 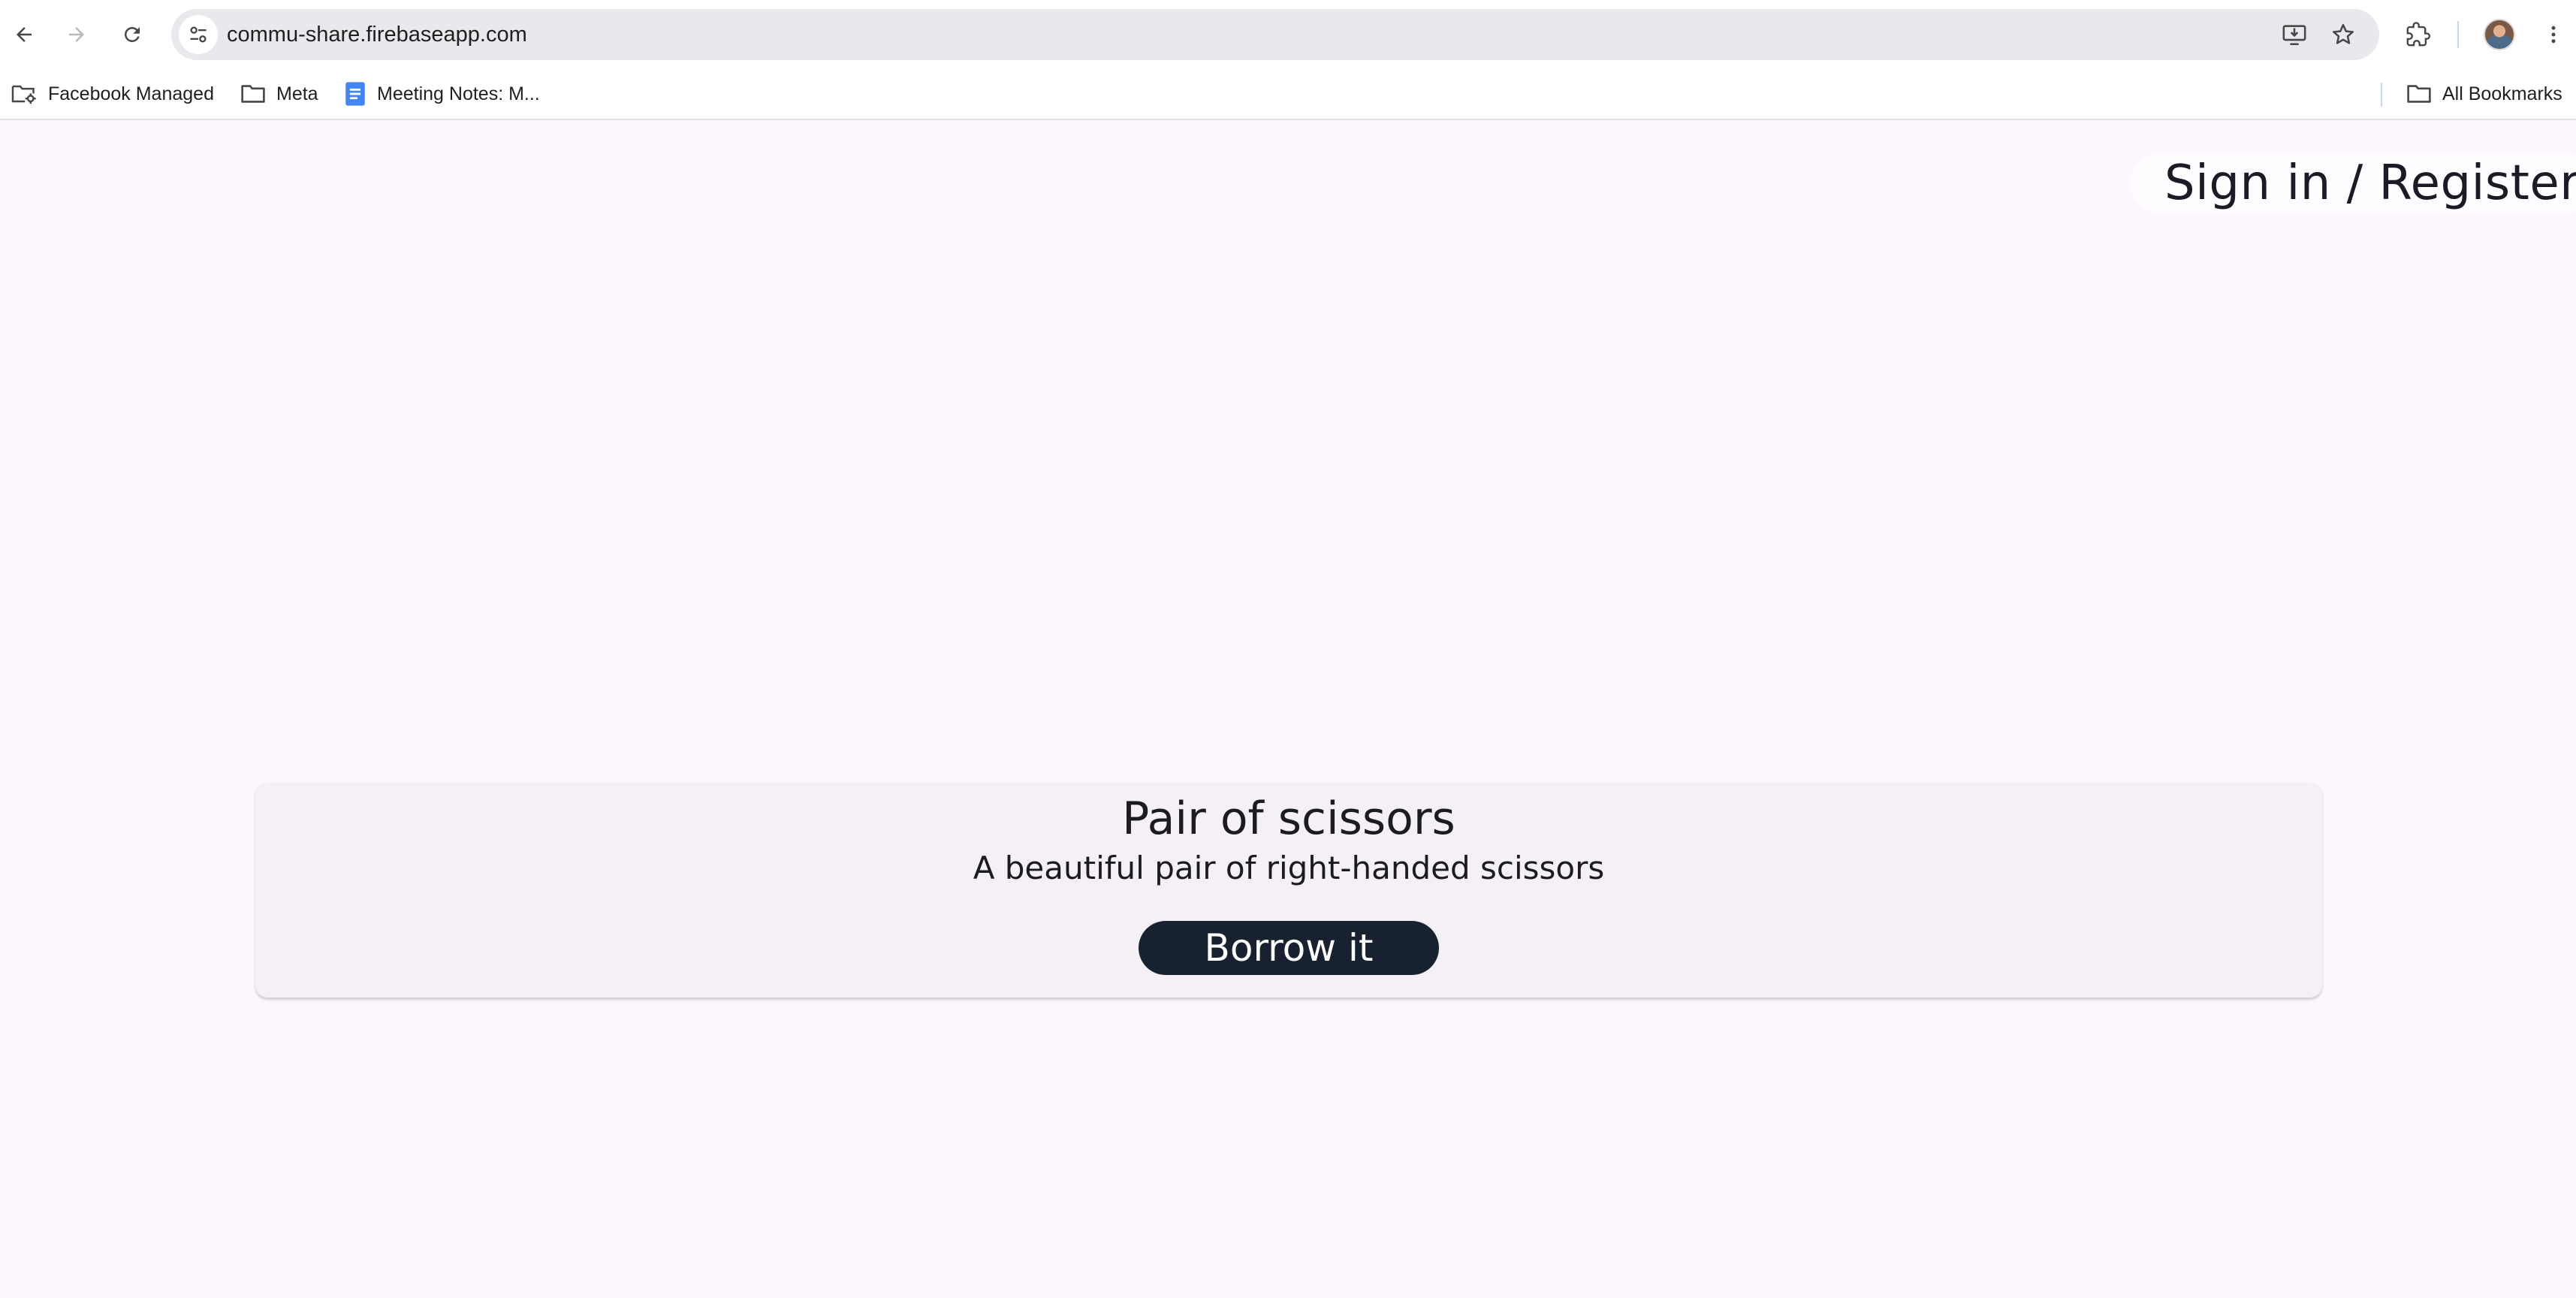 I want to click on url-text: commu-share.firebaseapp.com, so click(x=377, y=34).